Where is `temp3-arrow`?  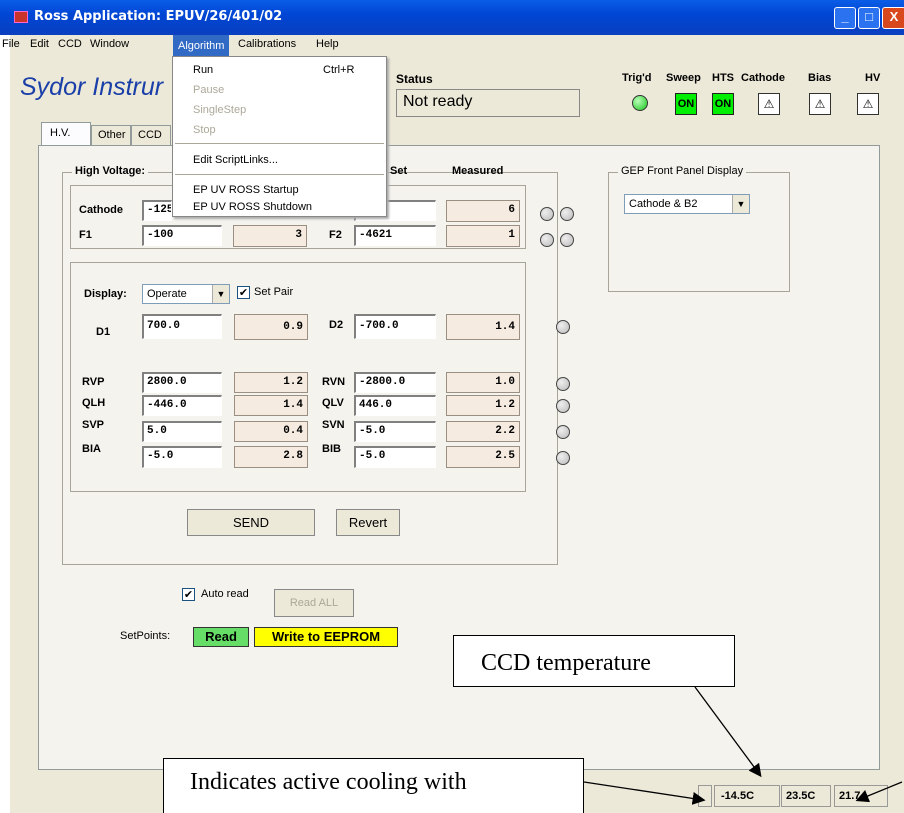
temp3-arrow is located at coordinates (879, 792).